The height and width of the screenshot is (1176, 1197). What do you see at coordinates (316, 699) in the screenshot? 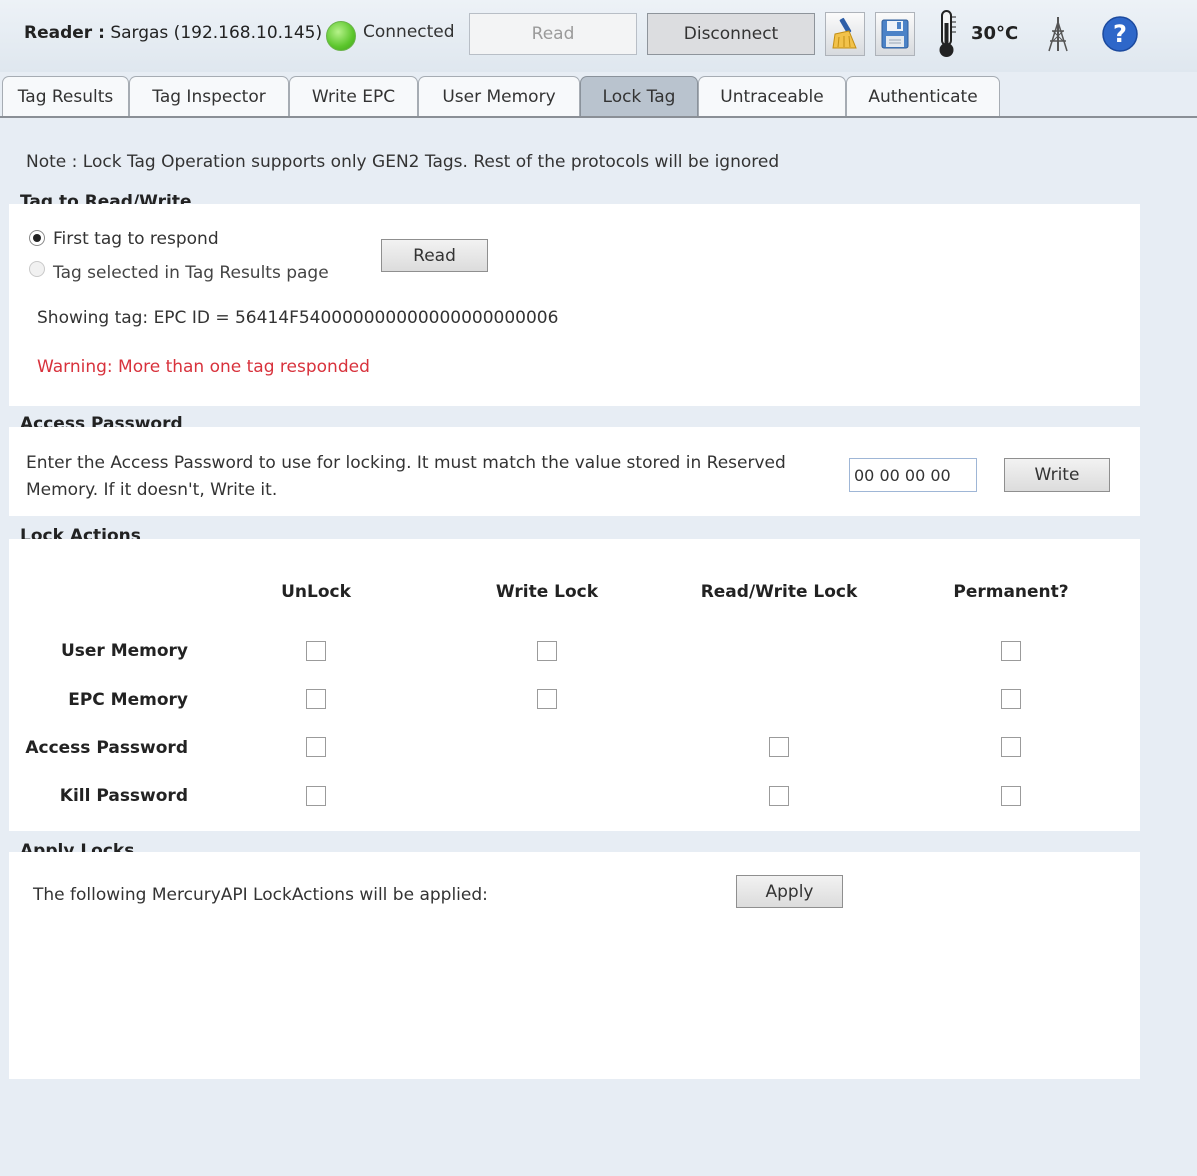
I see `epc-memory-unlock-checkbox` at bounding box center [316, 699].